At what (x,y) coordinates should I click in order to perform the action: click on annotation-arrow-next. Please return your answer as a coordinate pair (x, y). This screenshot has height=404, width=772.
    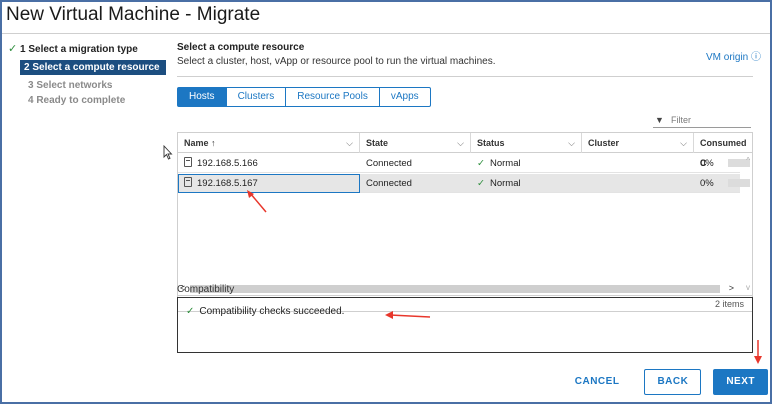
    Looking at the image, I should click on (758, 352).